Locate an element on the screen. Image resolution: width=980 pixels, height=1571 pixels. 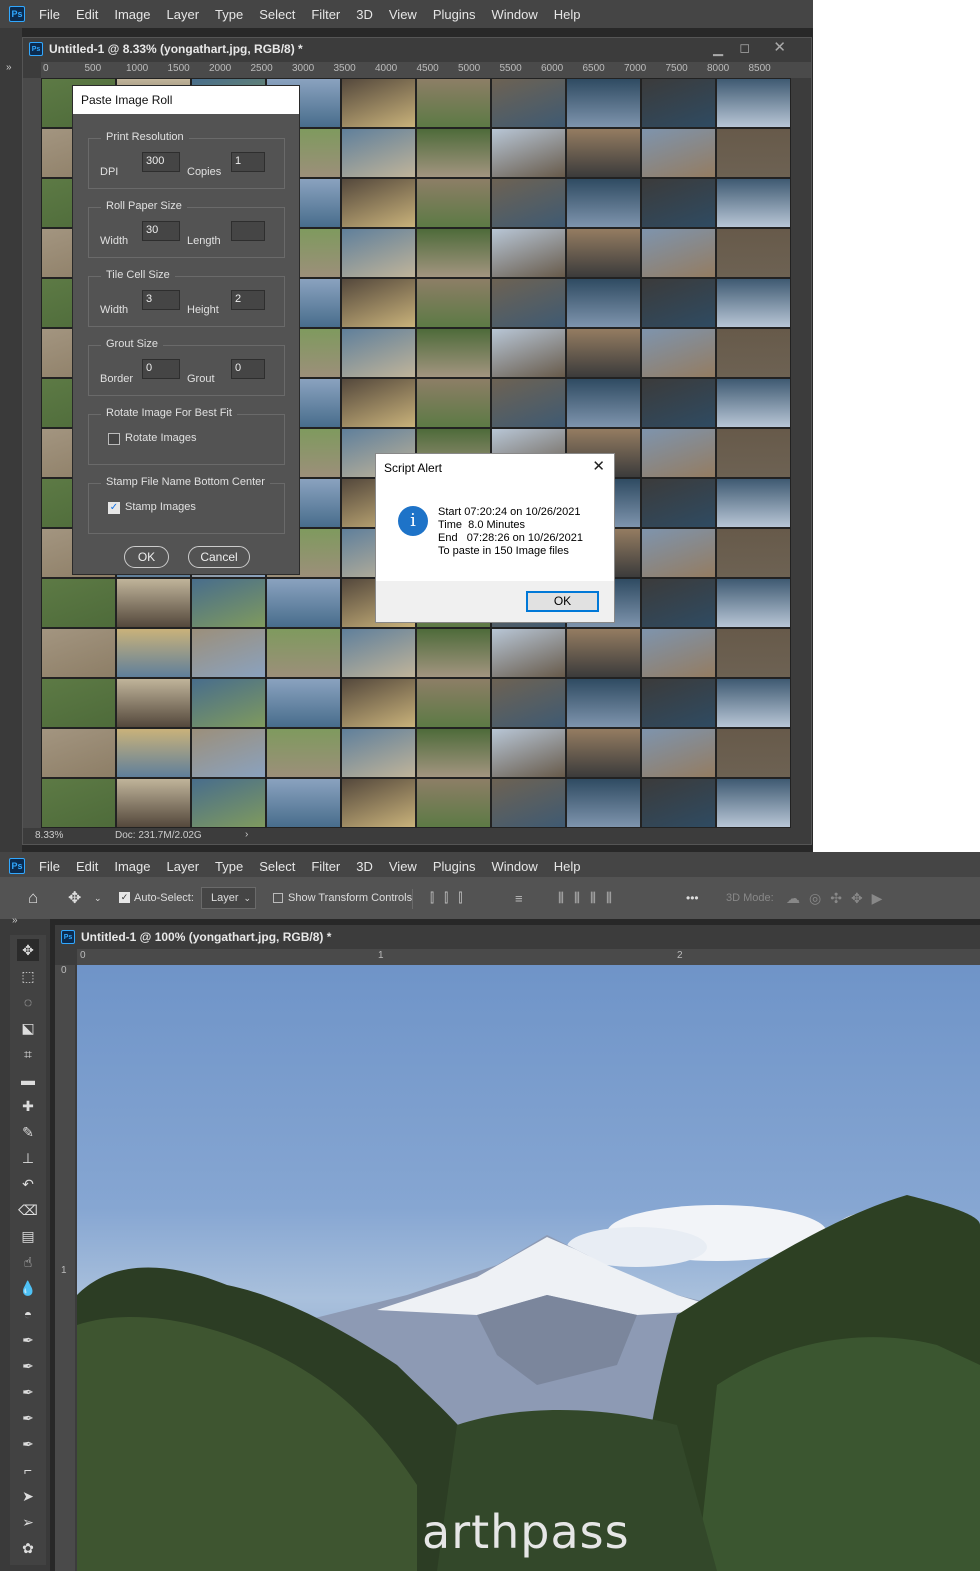
show-transform-checkbox is located at coordinates (278, 898).